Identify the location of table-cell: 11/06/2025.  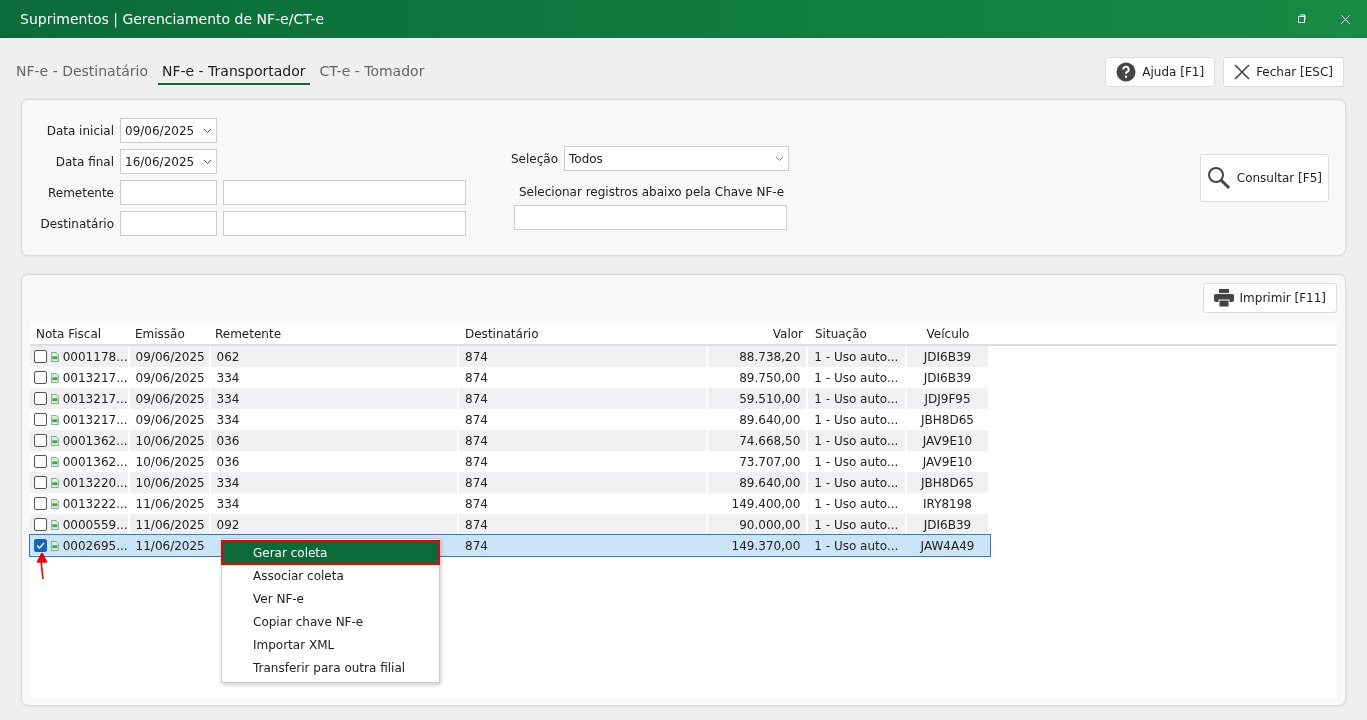
(169, 524).